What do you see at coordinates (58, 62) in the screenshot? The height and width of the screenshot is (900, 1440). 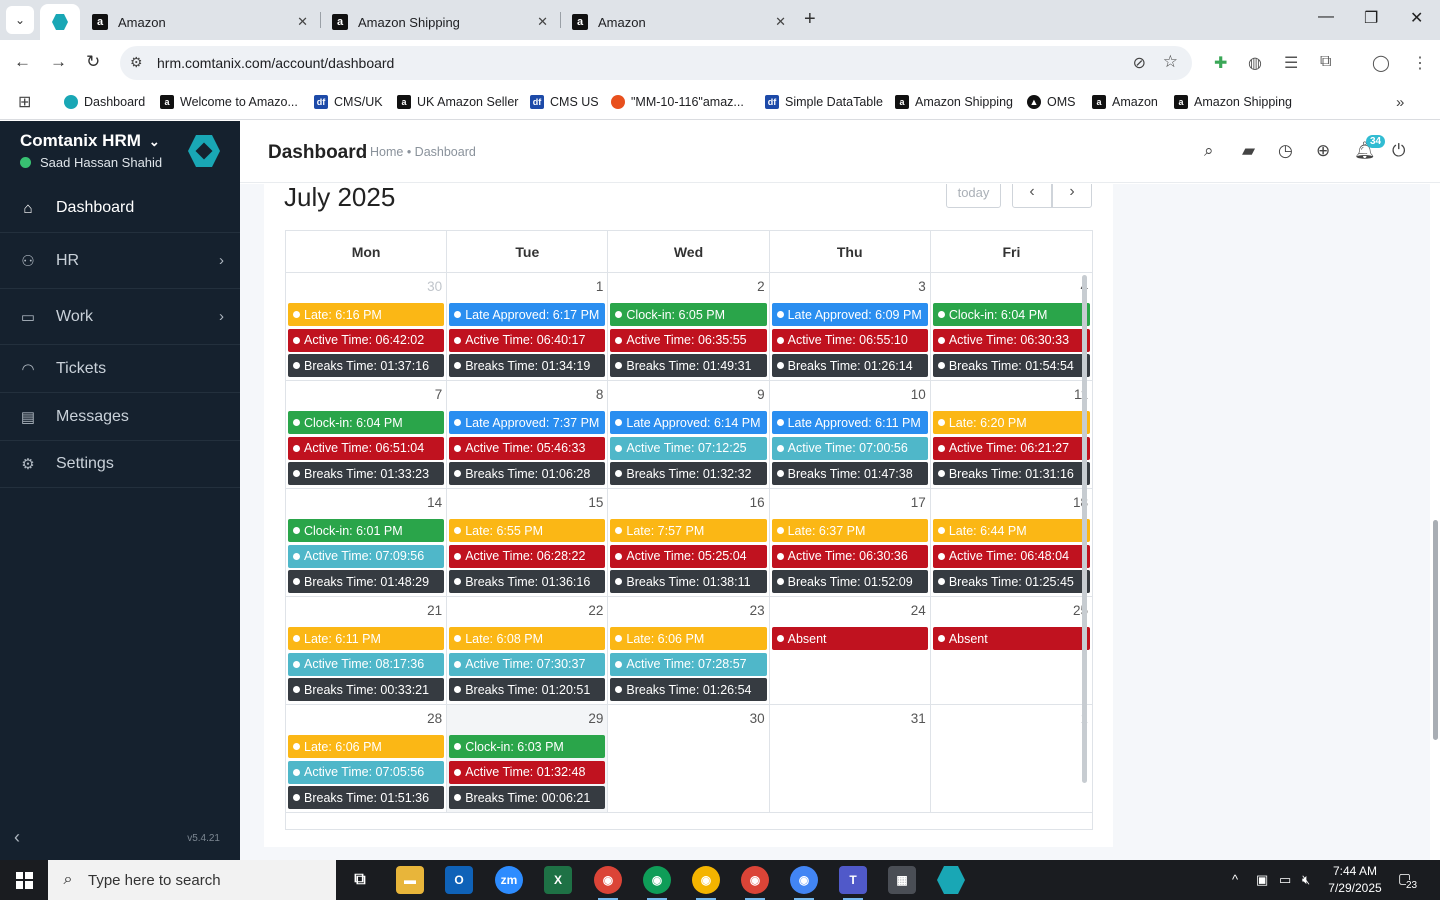 I see `forward-button: →` at bounding box center [58, 62].